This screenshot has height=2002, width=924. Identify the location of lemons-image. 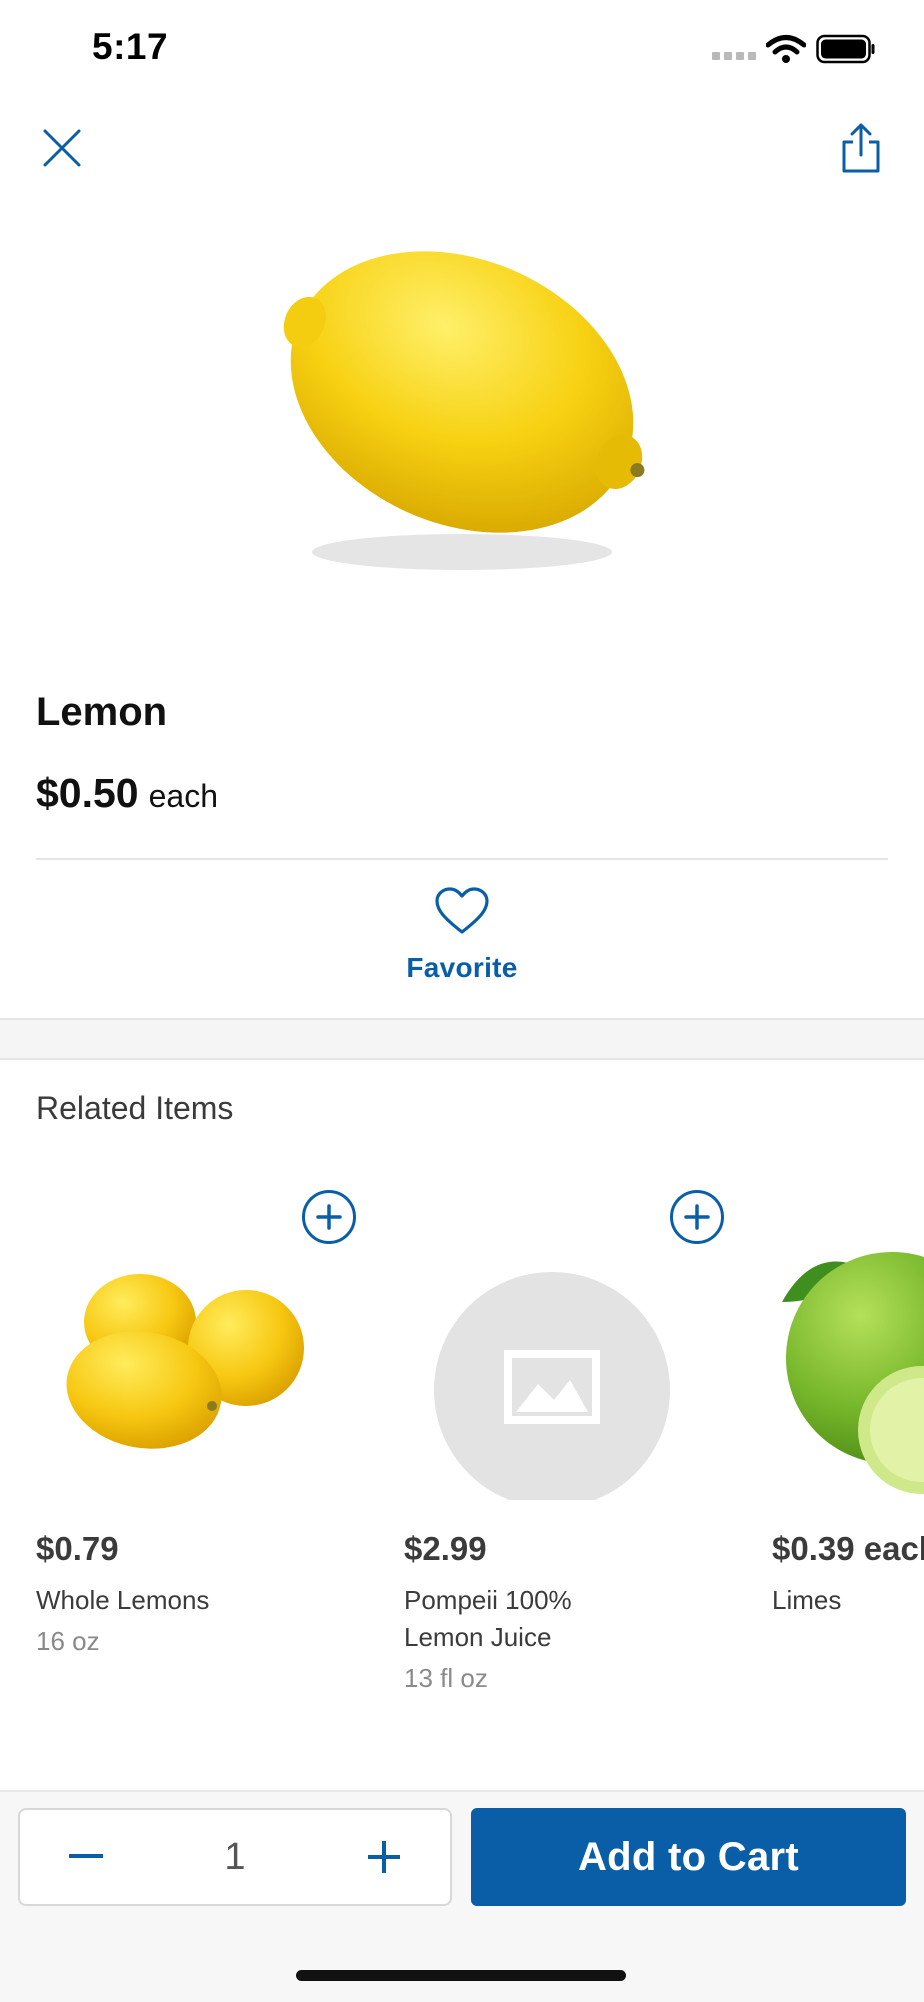
(185, 1361).